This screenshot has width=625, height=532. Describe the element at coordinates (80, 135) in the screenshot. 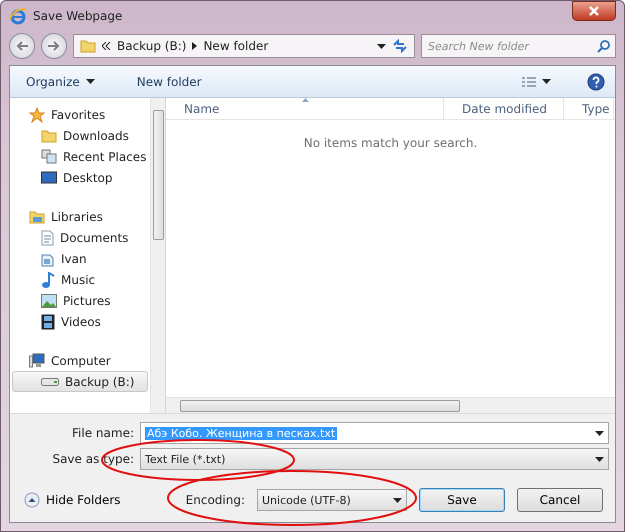

I see `sidebar-item: Downloads` at that location.